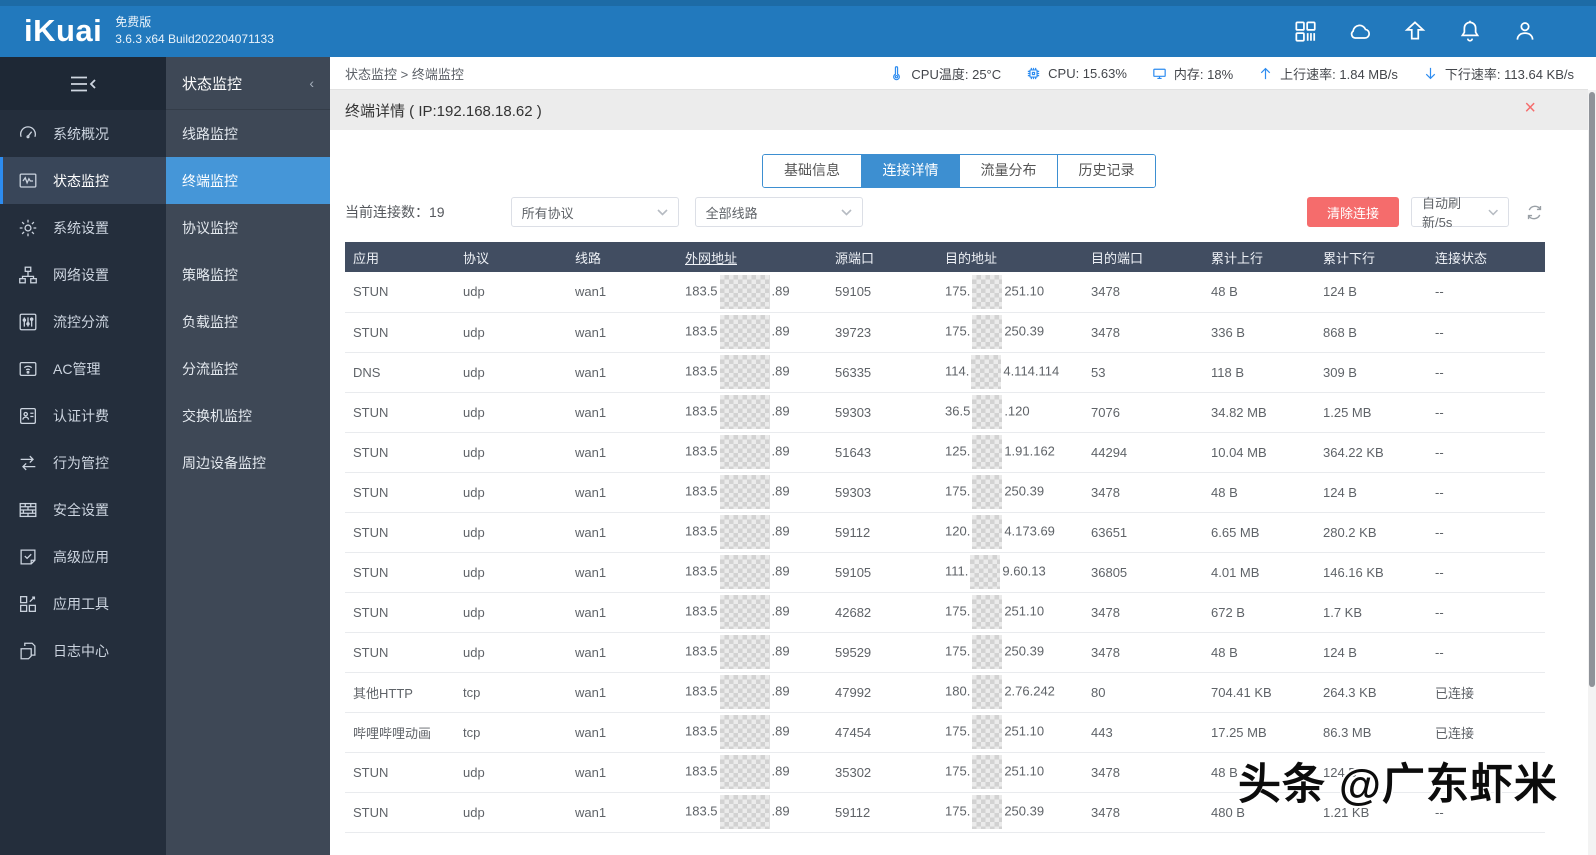  Describe the element at coordinates (778, 212) in the screenshot. I see `line-filter-select: 全部线路` at that location.